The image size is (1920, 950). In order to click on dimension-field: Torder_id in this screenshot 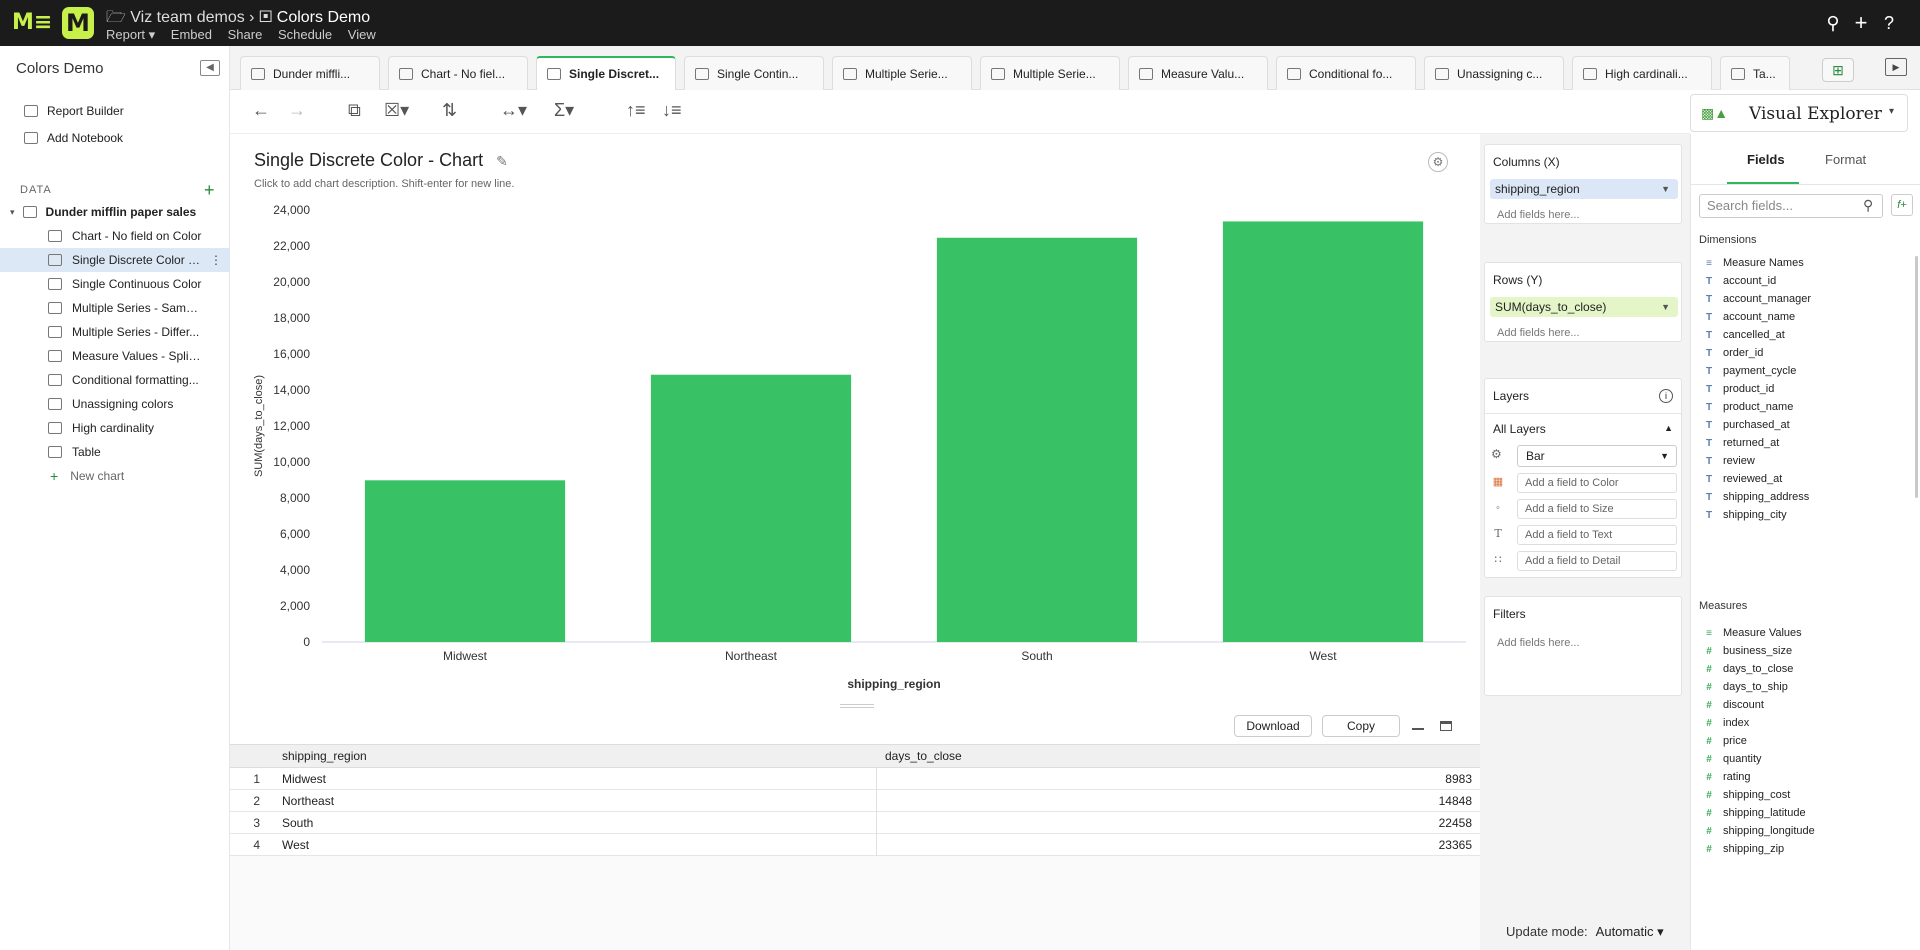, I will do `click(1733, 353)`.